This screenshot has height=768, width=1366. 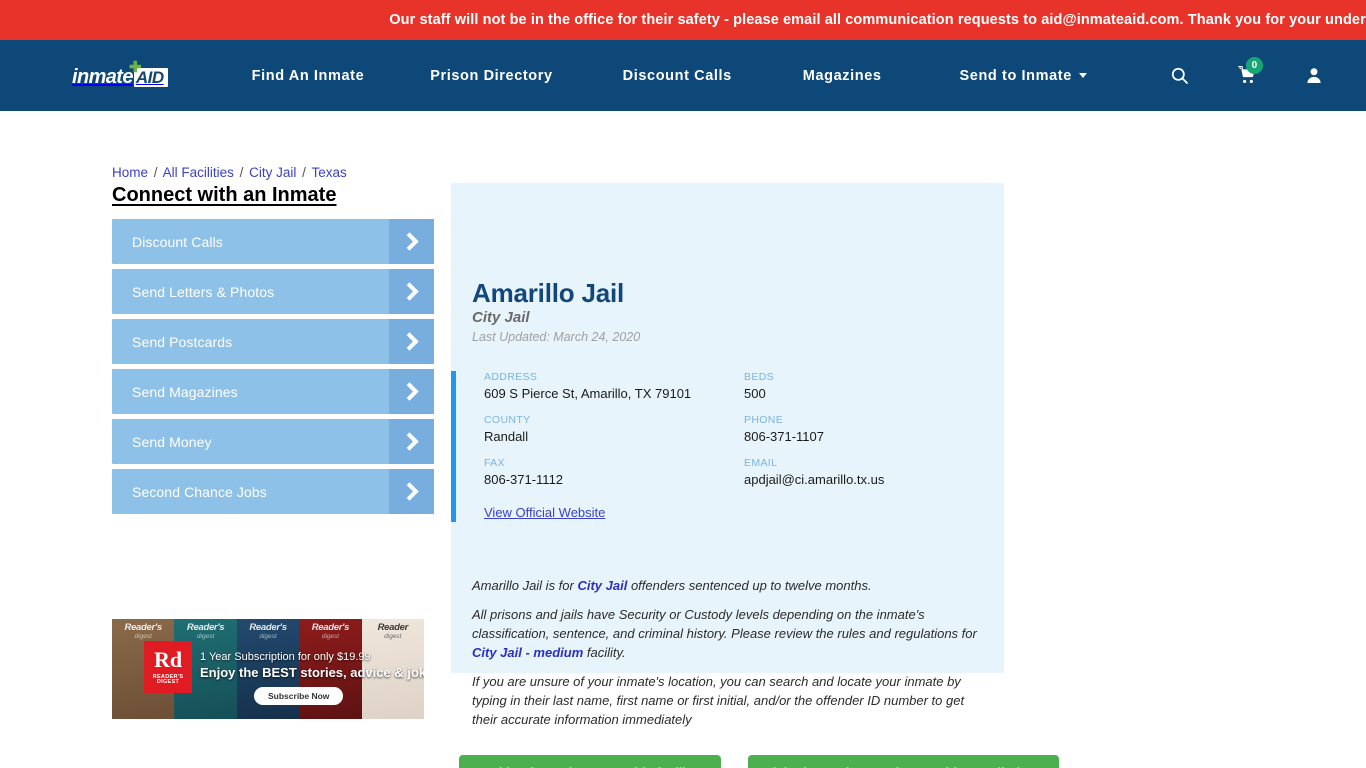 I want to click on detail-label: BEDS, so click(x=759, y=377).